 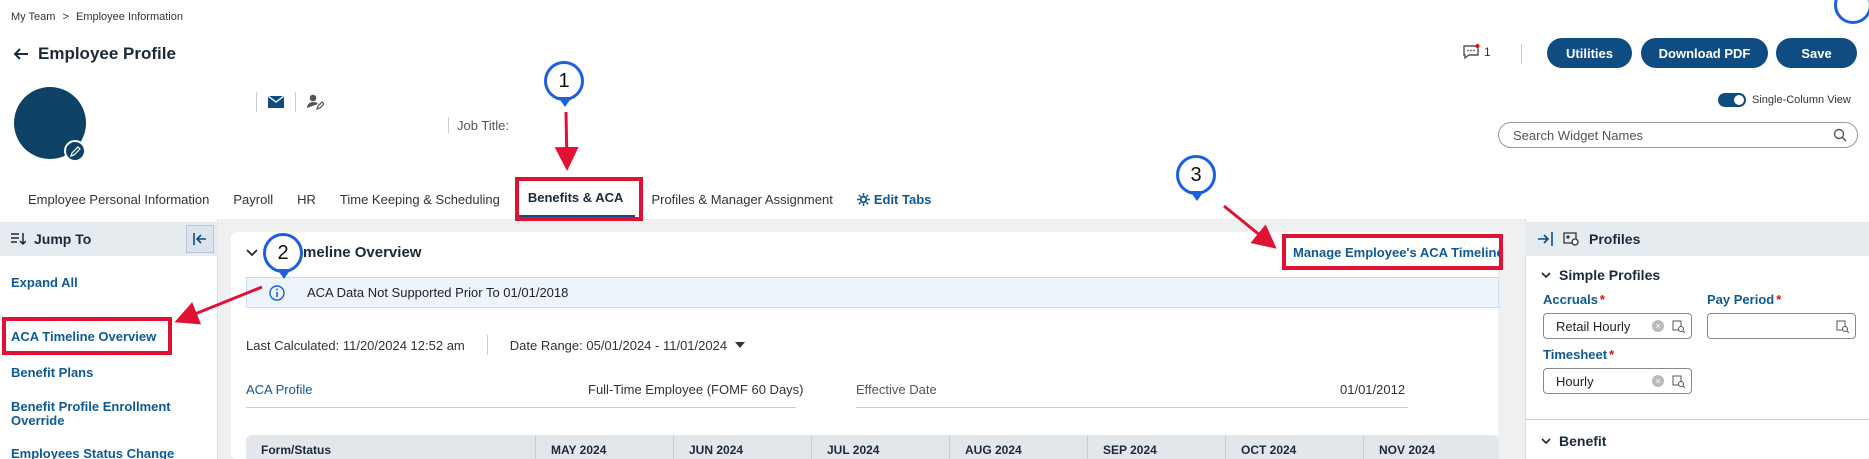 What do you see at coordinates (1019, 447) in the screenshot?
I see `column-header: AUG 2024` at bounding box center [1019, 447].